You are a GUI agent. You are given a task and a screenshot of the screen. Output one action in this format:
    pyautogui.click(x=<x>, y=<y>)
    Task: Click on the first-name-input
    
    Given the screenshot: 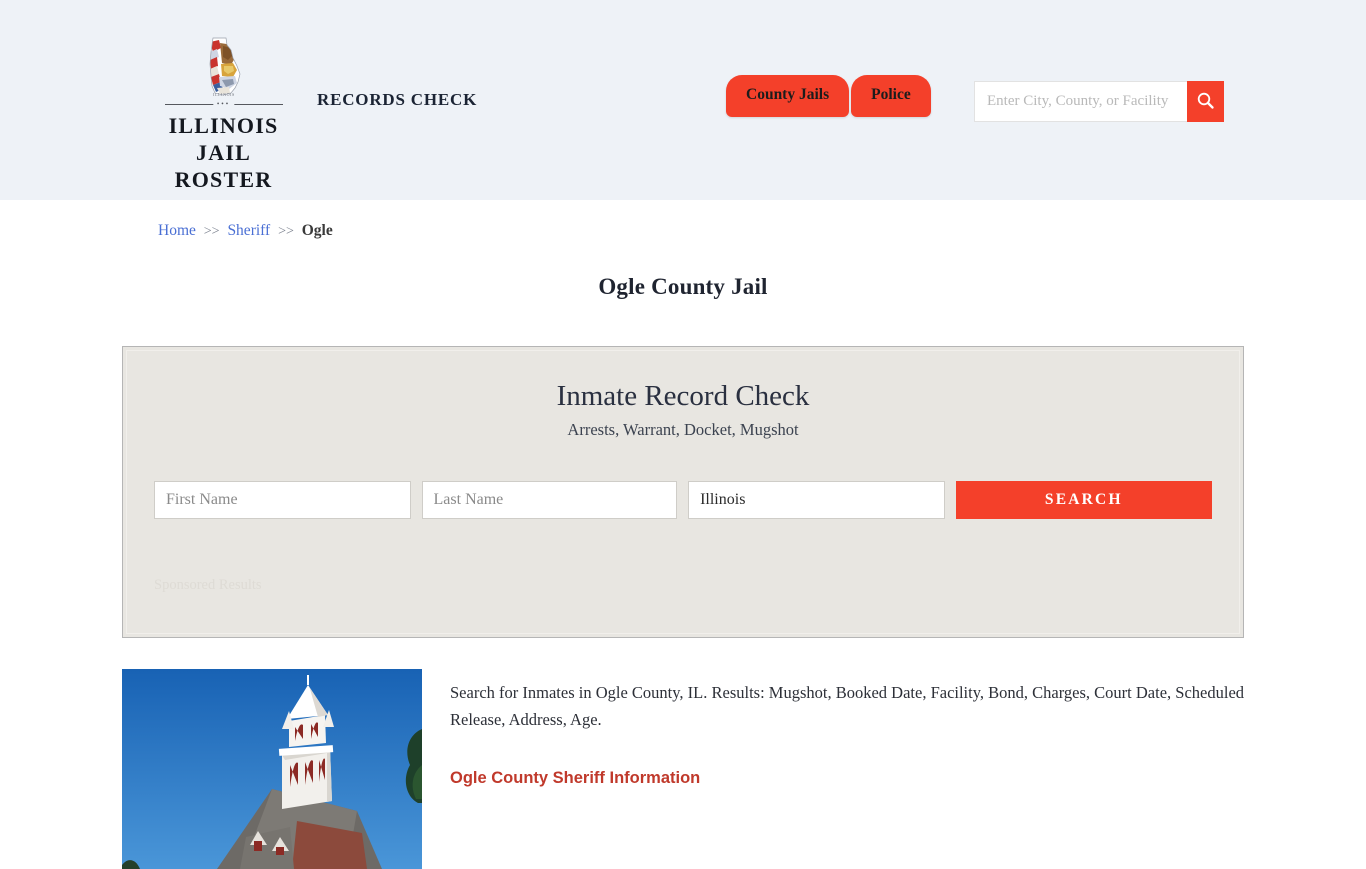 What is the action you would take?
    pyautogui.click(x=282, y=499)
    